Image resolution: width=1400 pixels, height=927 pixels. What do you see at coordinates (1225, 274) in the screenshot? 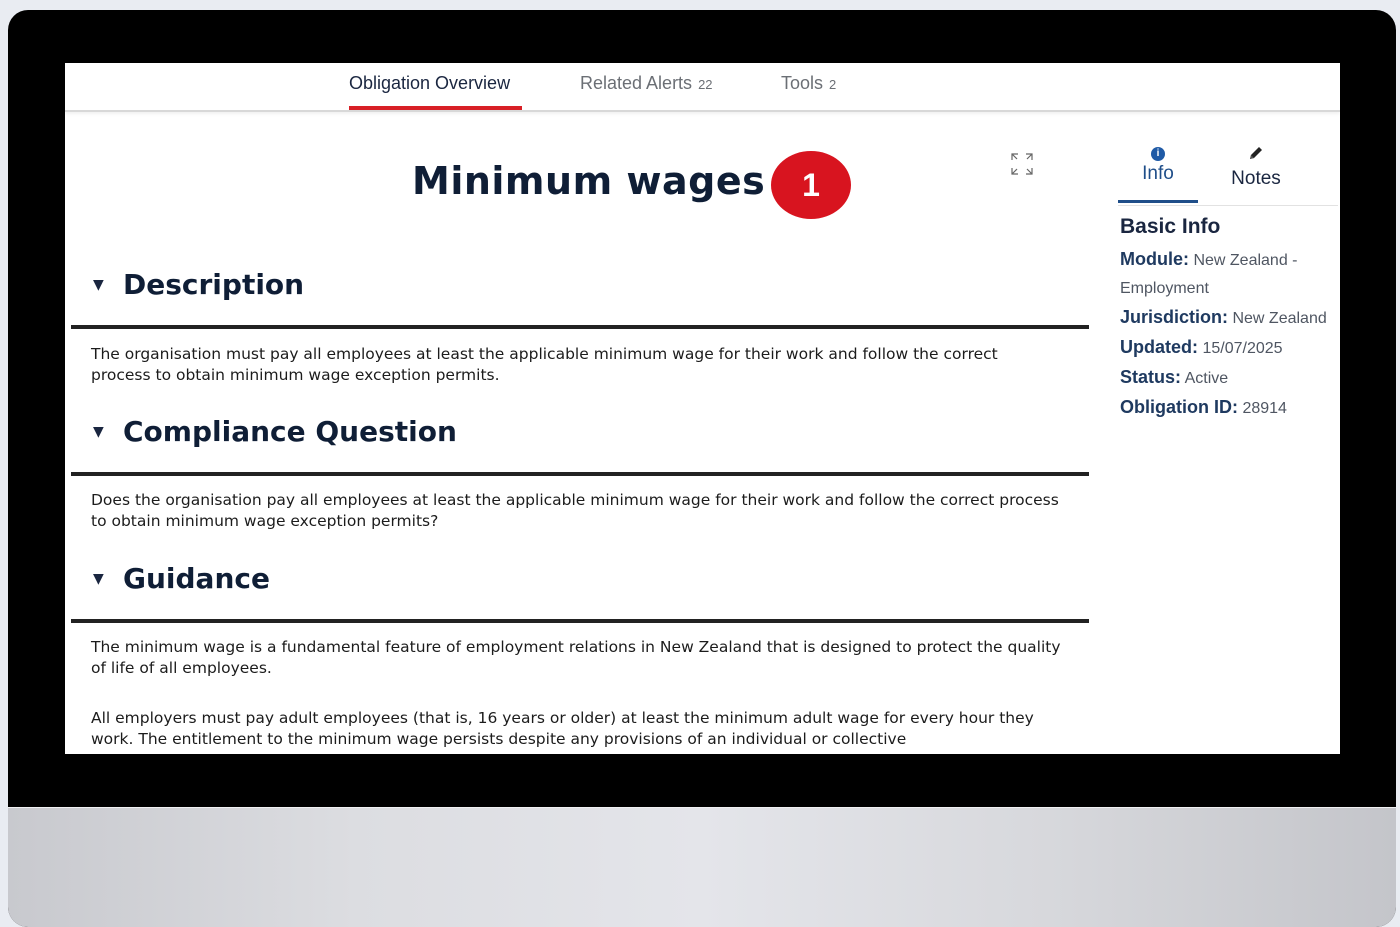
I see `info-field-module: Module: New Zealand - Employment` at bounding box center [1225, 274].